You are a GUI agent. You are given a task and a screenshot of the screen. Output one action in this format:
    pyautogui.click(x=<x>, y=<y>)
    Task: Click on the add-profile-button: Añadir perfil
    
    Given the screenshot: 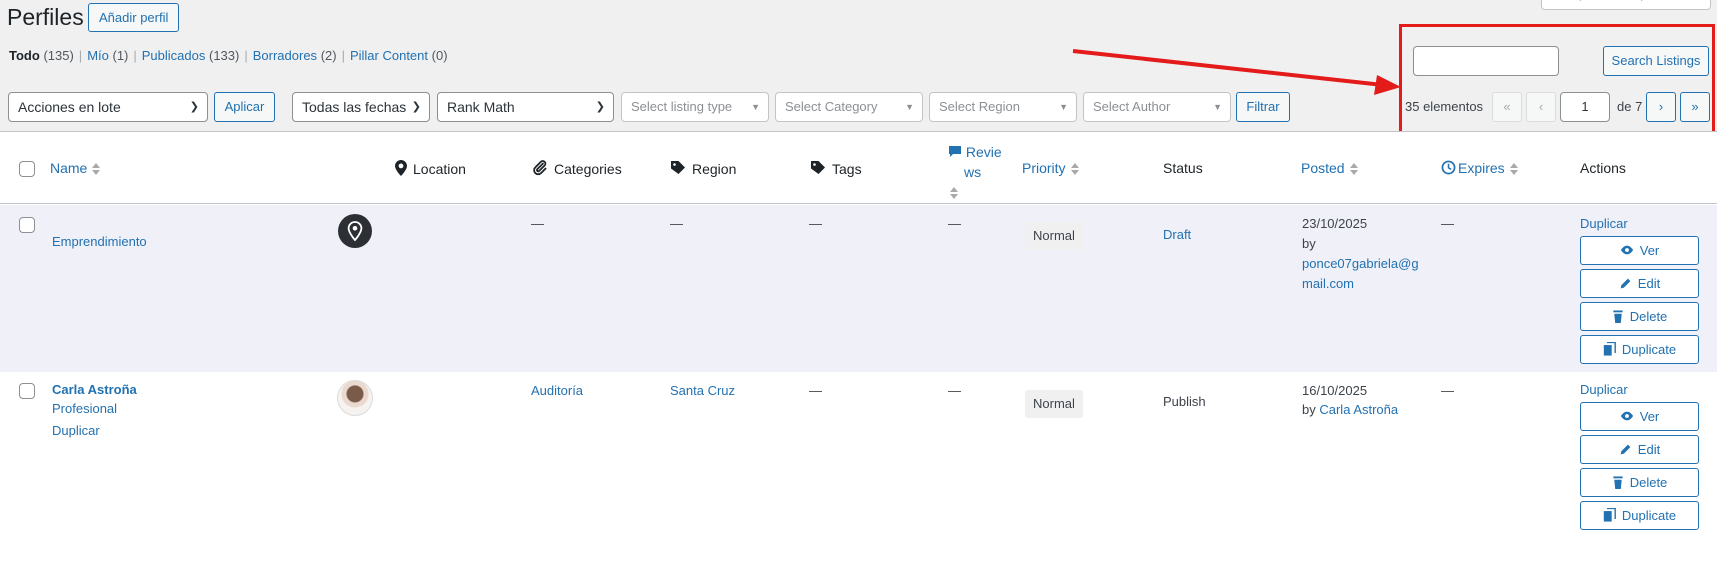 What is the action you would take?
    pyautogui.click(x=134, y=17)
    